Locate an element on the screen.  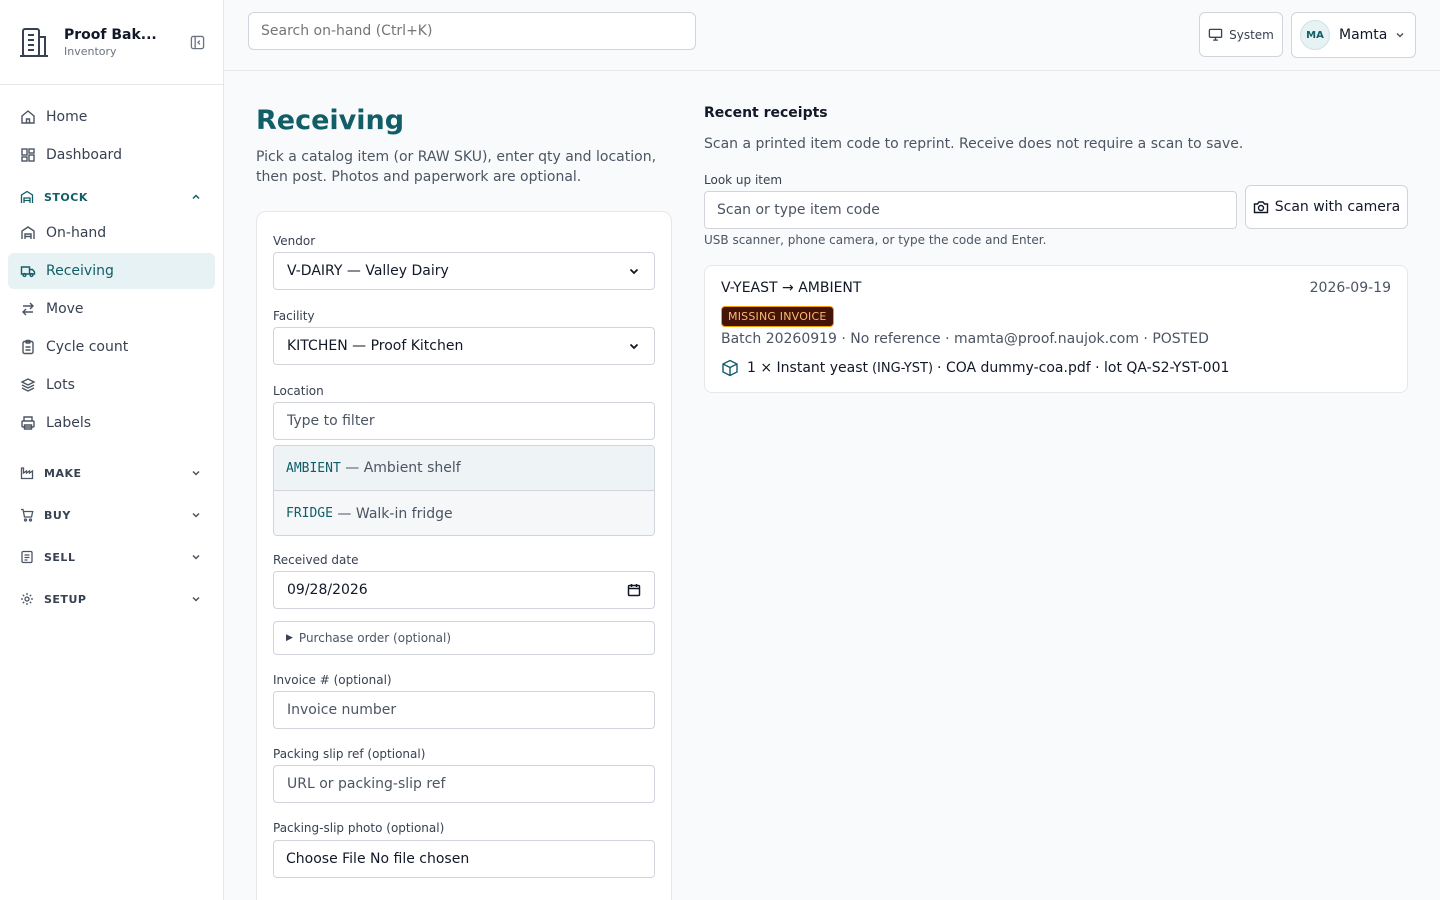
collapse-sidebar-icon is located at coordinates (197, 42).